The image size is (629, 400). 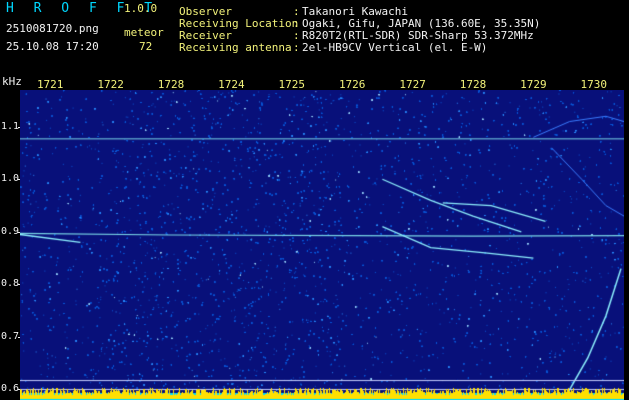 What do you see at coordinates (144, 32) in the screenshot?
I see `meteor-count-label: meteor` at bounding box center [144, 32].